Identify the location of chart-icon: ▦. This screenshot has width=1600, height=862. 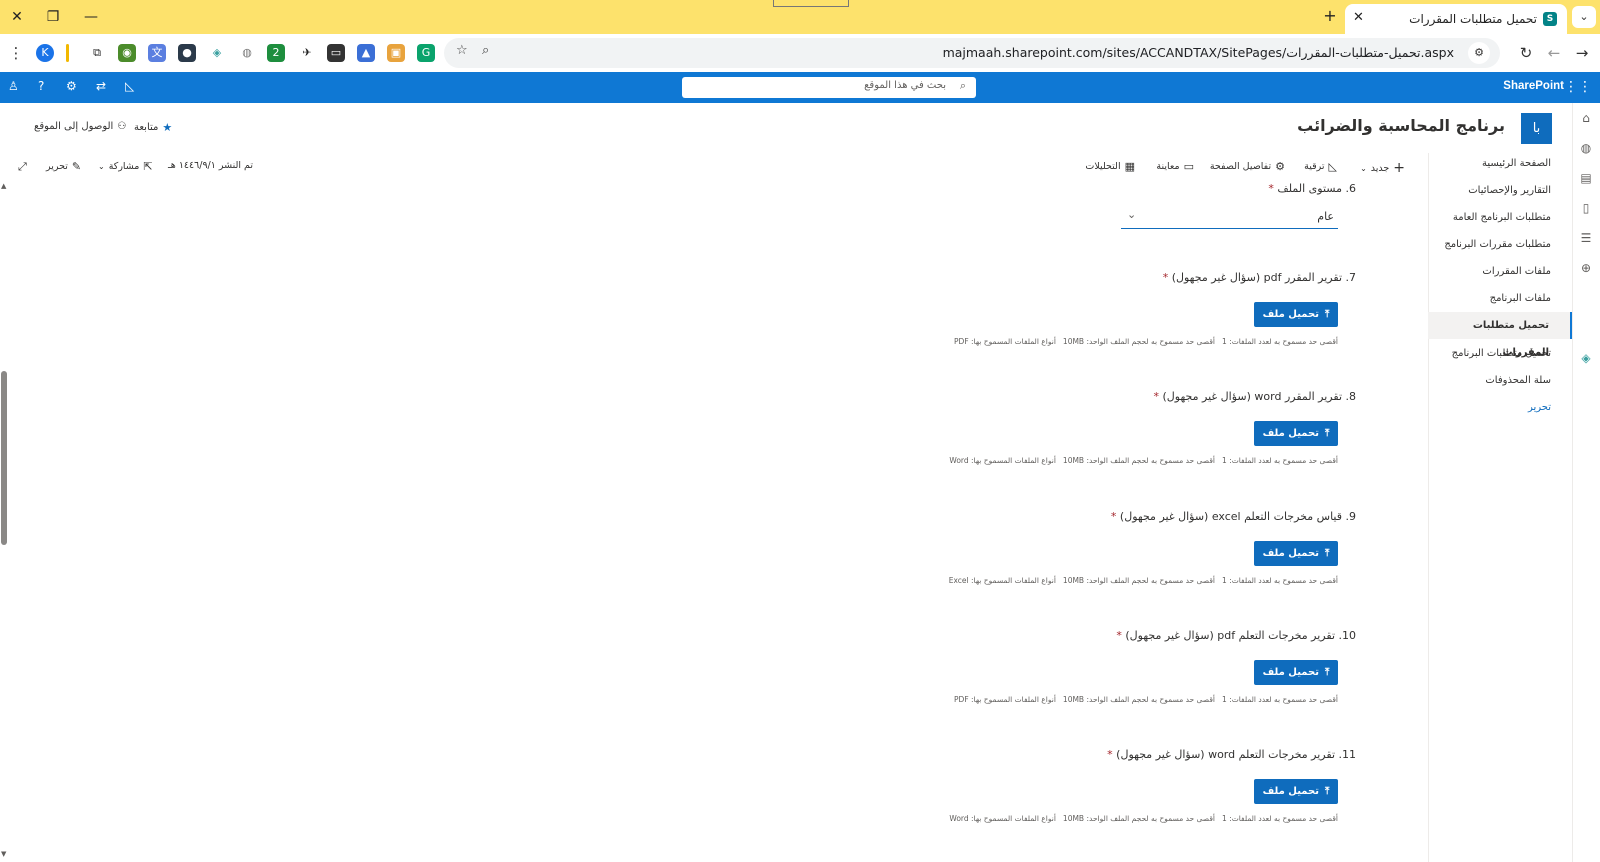
(1129, 166).